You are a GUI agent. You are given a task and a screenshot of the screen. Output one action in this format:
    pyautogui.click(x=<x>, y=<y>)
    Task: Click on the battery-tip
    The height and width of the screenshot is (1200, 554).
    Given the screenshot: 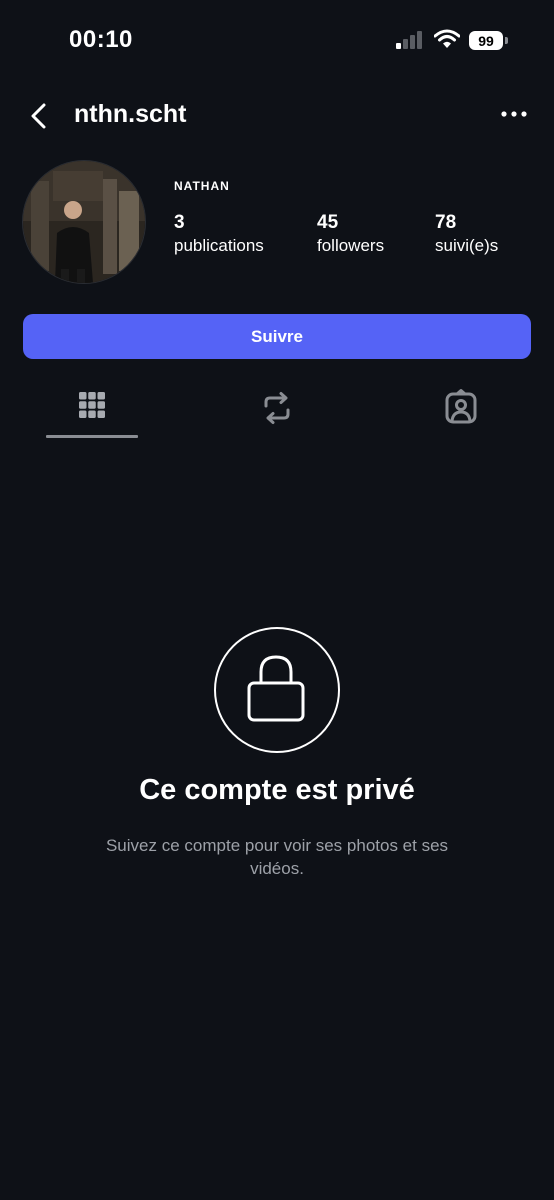 What is the action you would take?
    pyautogui.click(x=506, y=40)
    